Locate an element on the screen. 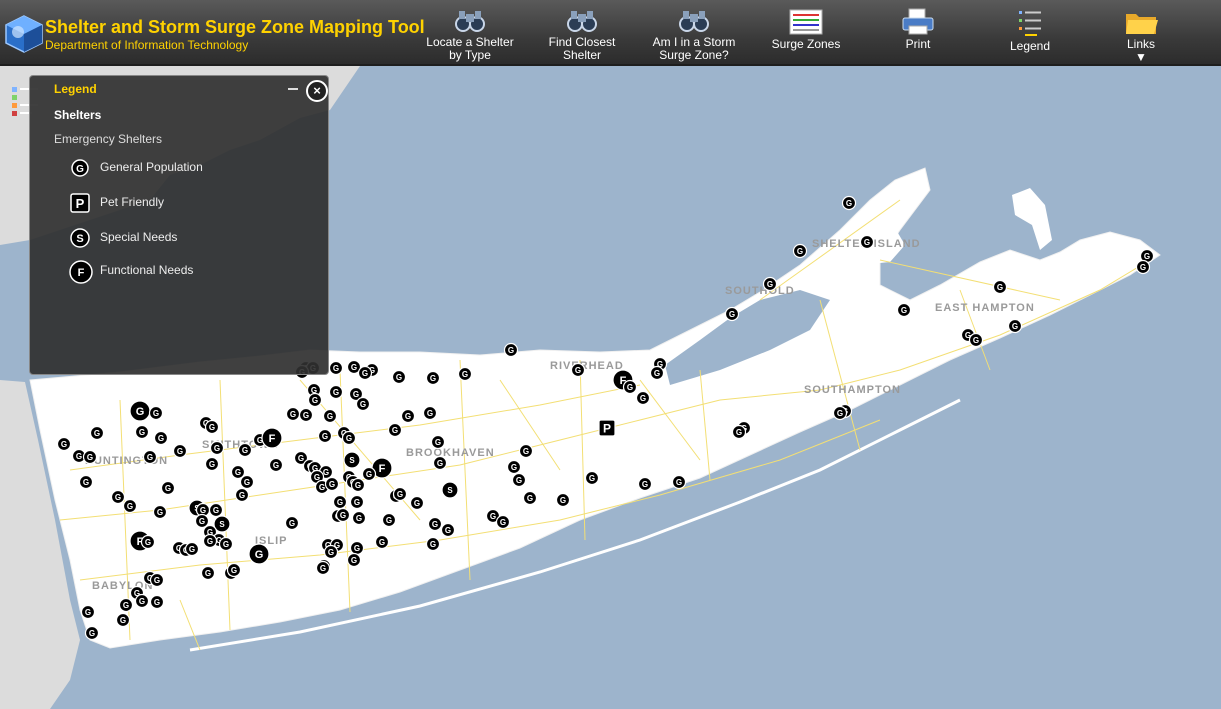 This screenshot has width=1221, height=709. locate-shelter-by-type-button: Locate a Shelter by Type is located at coordinates (470, 33).